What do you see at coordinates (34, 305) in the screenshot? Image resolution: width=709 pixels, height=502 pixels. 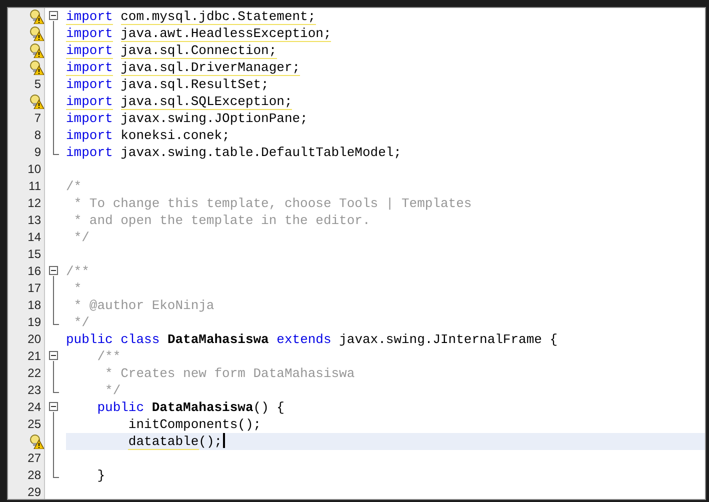 I see `line-number: 18` at bounding box center [34, 305].